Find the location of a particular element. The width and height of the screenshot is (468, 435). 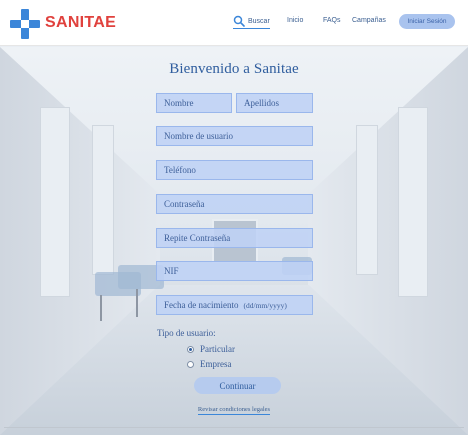

radio-empresa-label: Empresa is located at coordinates (216, 364).